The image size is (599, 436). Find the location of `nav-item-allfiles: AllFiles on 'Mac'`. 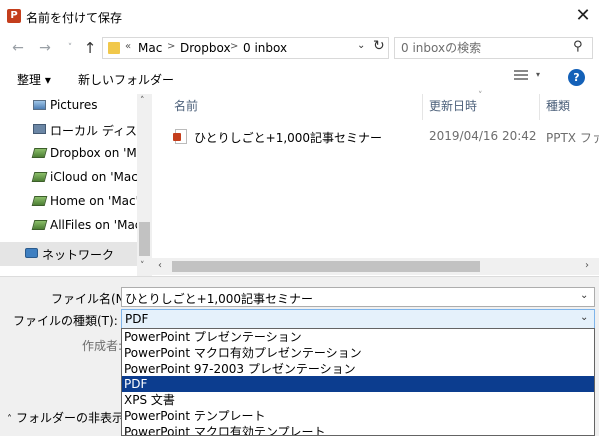

nav-item-allfiles: AllFiles on 'Mac' is located at coordinates (68, 226).